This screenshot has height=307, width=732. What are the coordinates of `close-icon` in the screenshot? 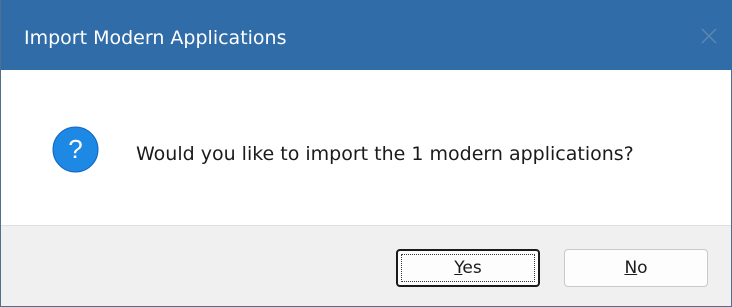 It's located at (709, 36).